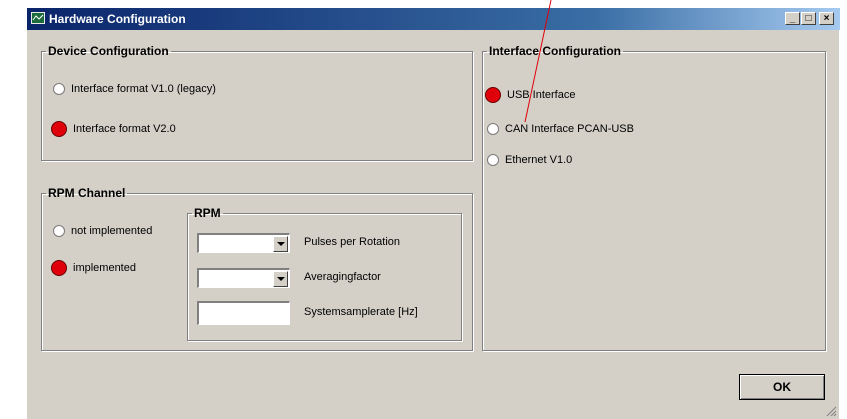  I want to click on averaging-factor-label: Averagingfactor, so click(342, 277).